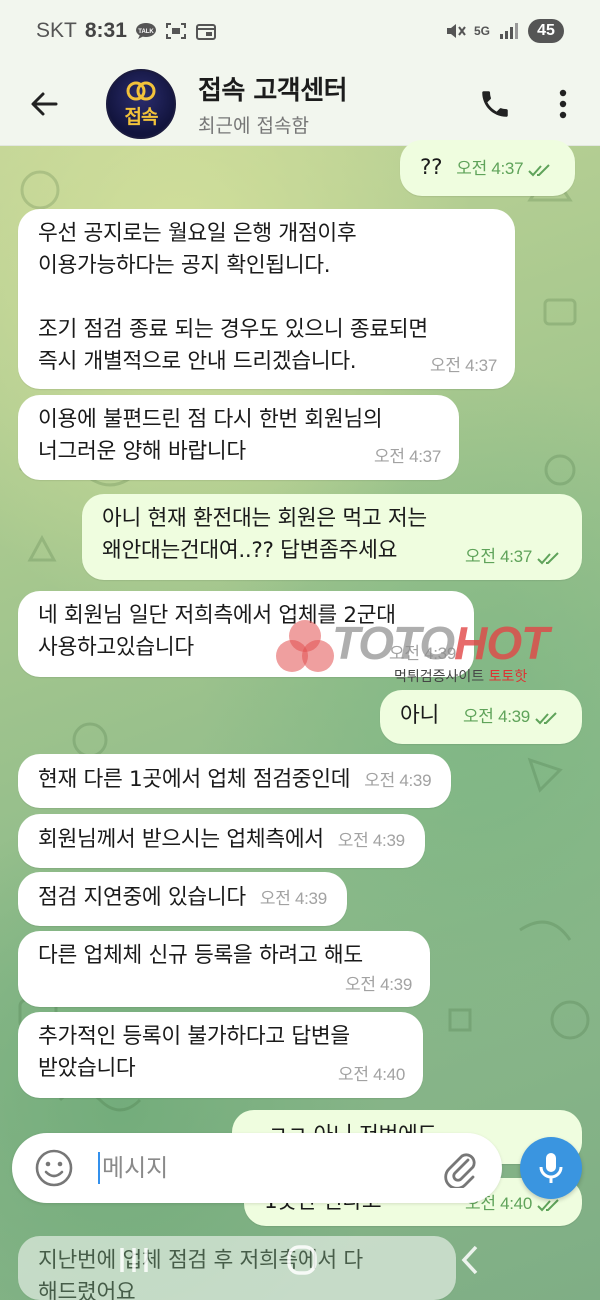  I want to click on text-cursor, so click(99, 1168).